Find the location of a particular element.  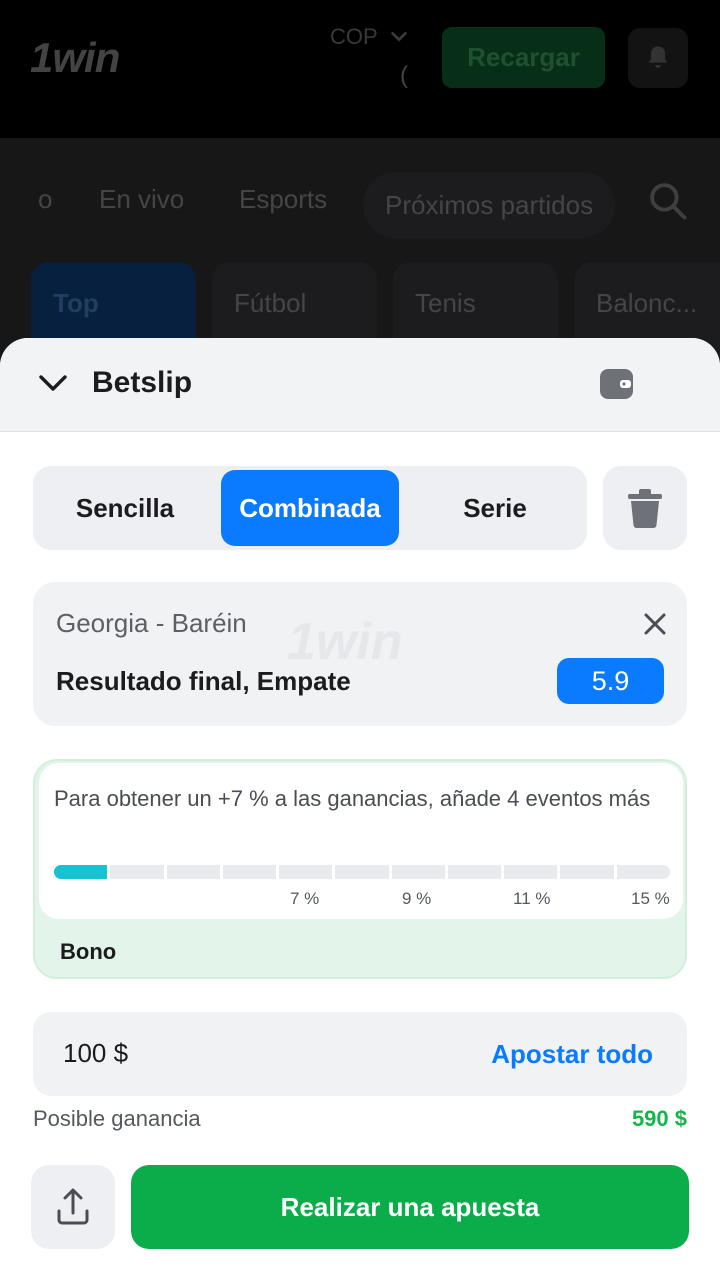

progress-tick: 7 % is located at coordinates (305, 898).